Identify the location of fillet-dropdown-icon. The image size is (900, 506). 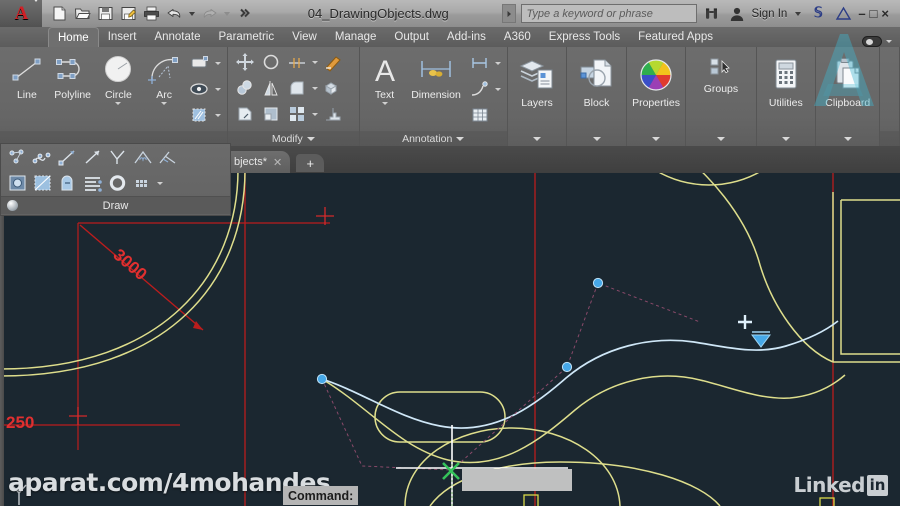
(315, 88).